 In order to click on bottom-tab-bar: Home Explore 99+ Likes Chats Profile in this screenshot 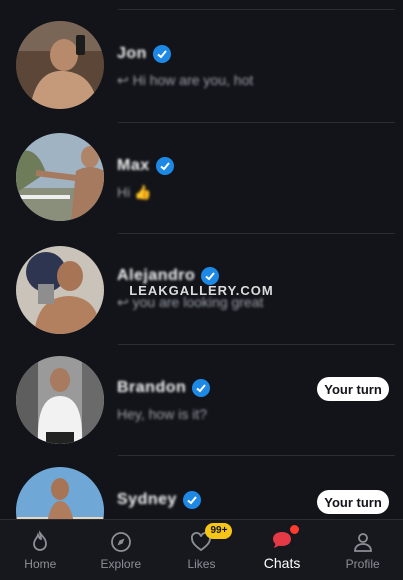, I will do `click(201, 549)`.